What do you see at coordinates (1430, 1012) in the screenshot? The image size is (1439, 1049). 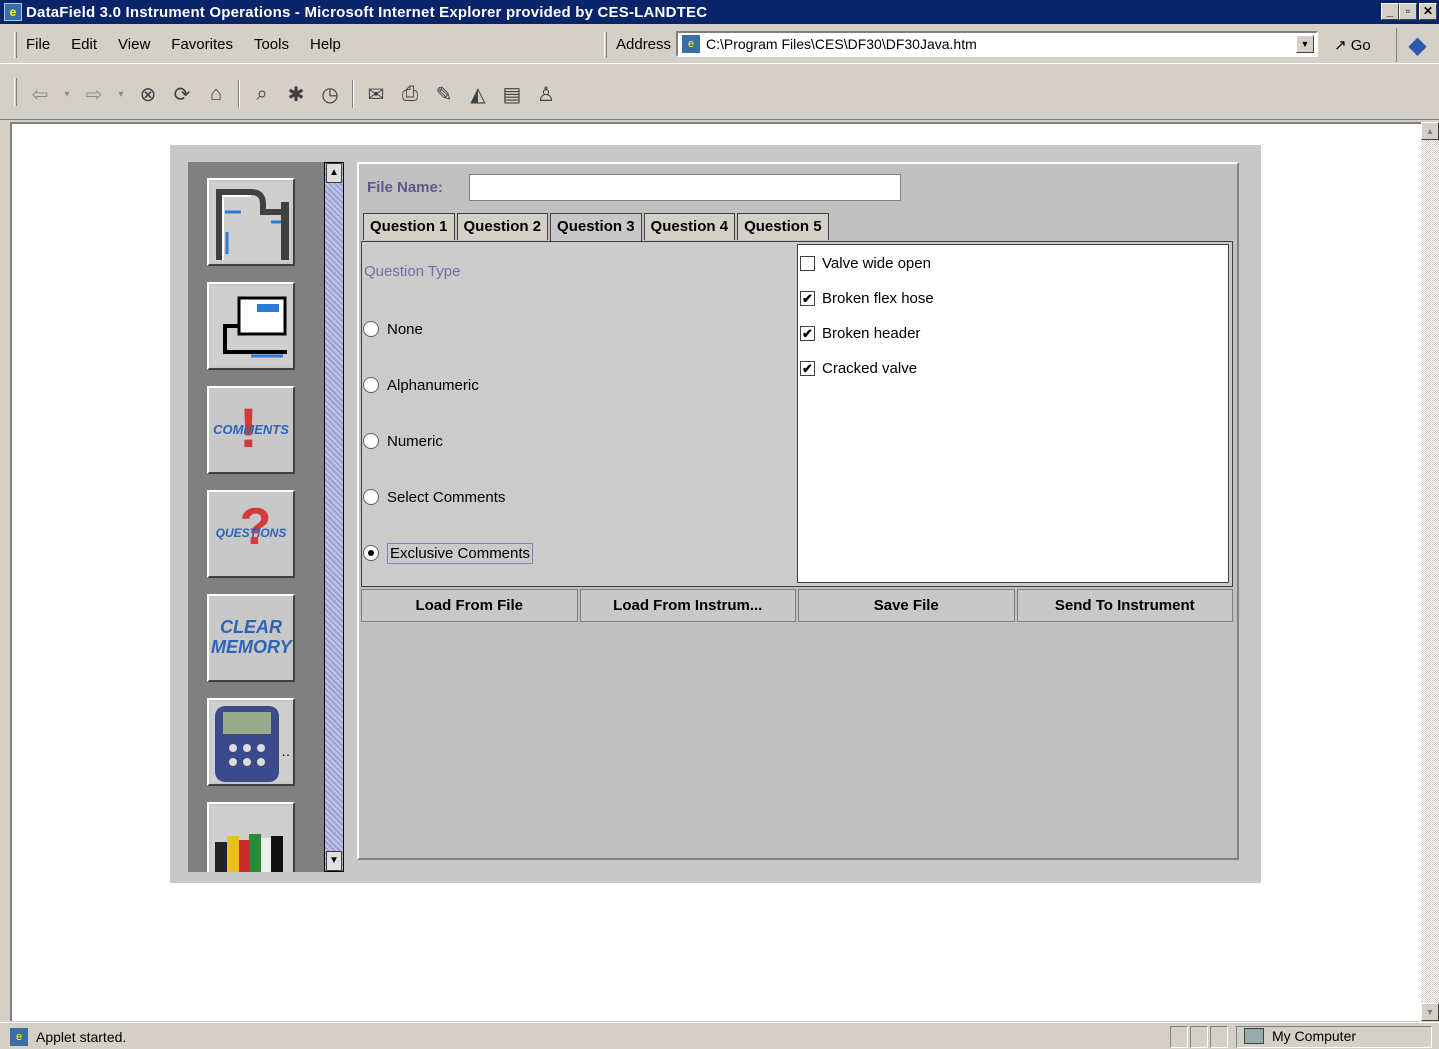 I see `scroll-down-arrow-icon: ▼` at bounding box center [1430, 1012].